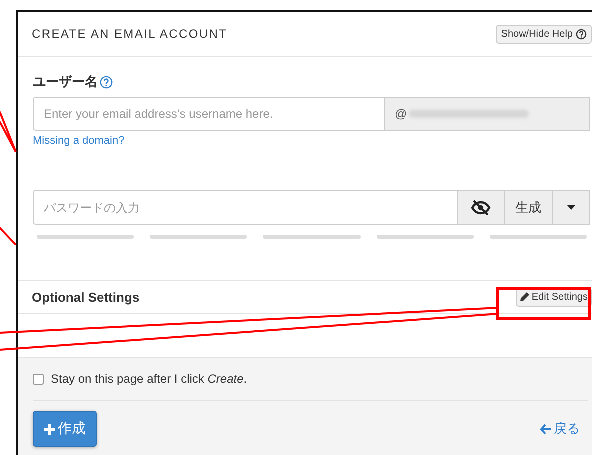 The height and width of the screenshot is (455, 592). What do you see at coordinates (65, 82) in the screenshot?
I see `username-label: ユーザー名` at bounding box center [65, 82].